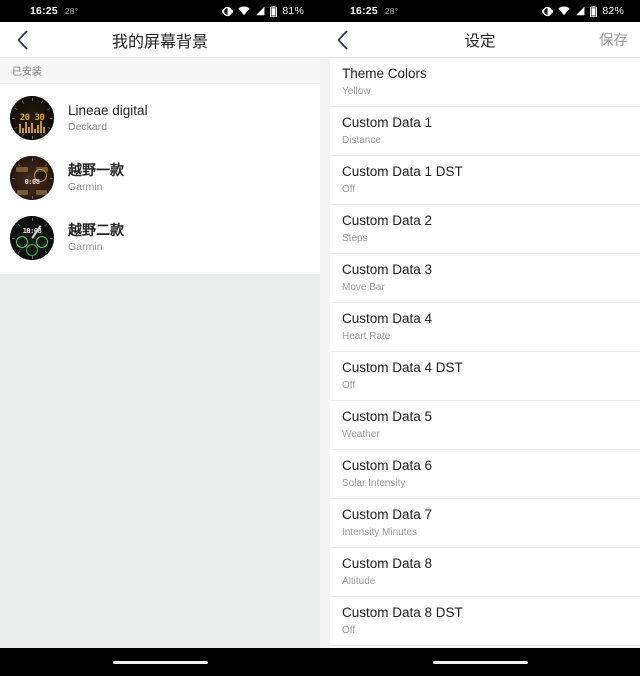  I want to click on app-bar-left: 我的屏幕背景, so click(160, 40).